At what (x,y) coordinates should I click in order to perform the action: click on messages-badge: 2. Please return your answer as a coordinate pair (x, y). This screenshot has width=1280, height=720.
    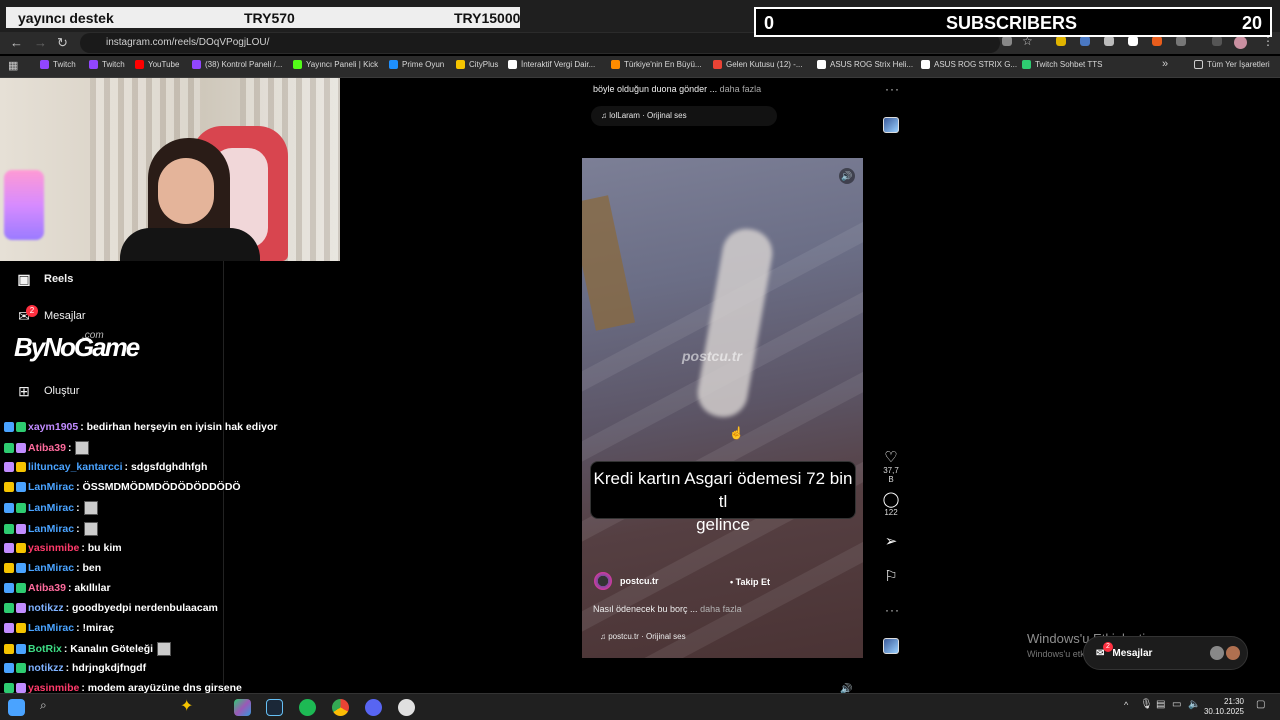
    Looking at the image, I should click on (32, 311).